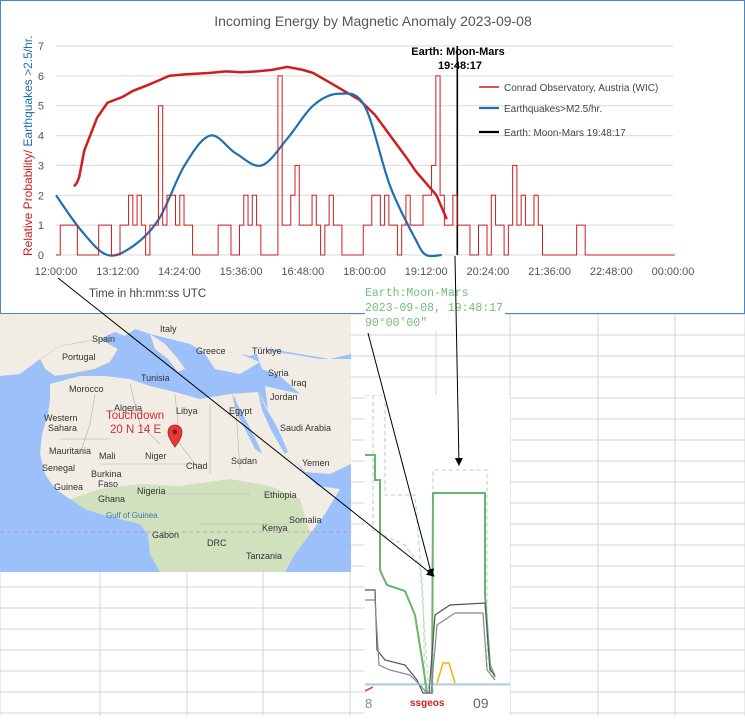  I want to click on inset-annotation-line2: 2023-09-08, 19:48:17, so click(434, 308).